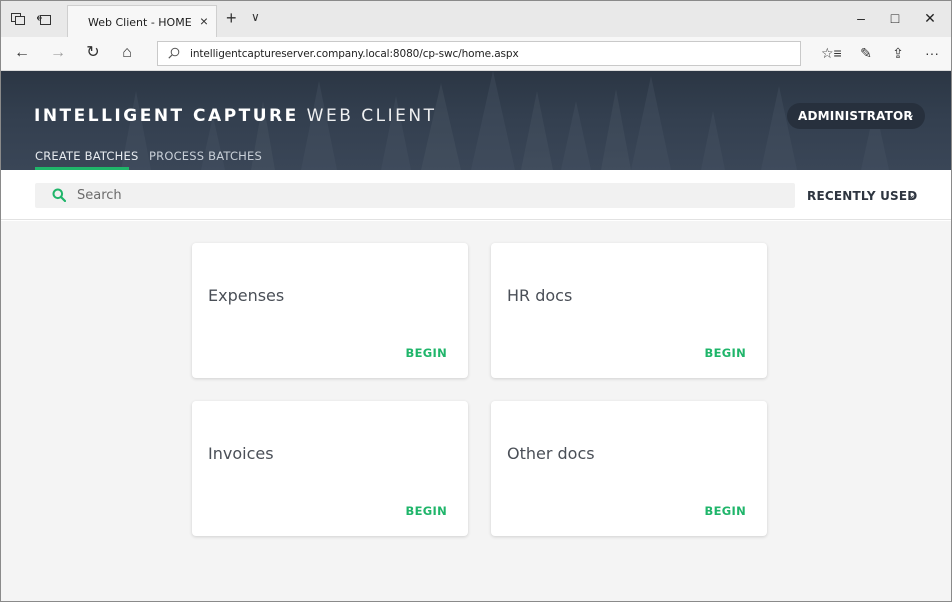 This screenshot has width=952, height=602. Describe the element at coordinates (205, 156) in the screenshot. I see `tab-process-batches: PROCESS BATCHES` at that location.